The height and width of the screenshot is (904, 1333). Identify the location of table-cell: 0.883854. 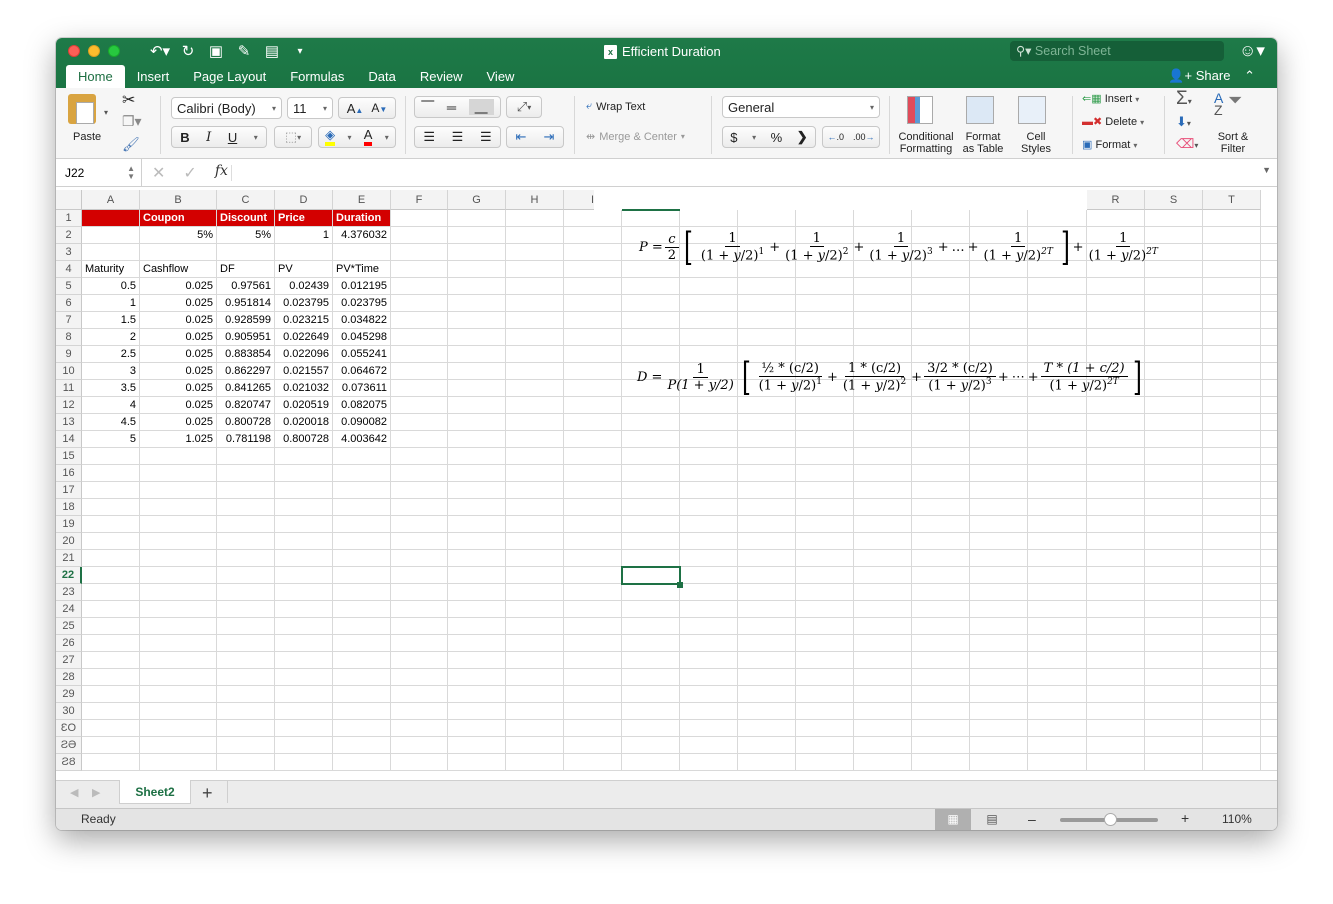
(245, 354).